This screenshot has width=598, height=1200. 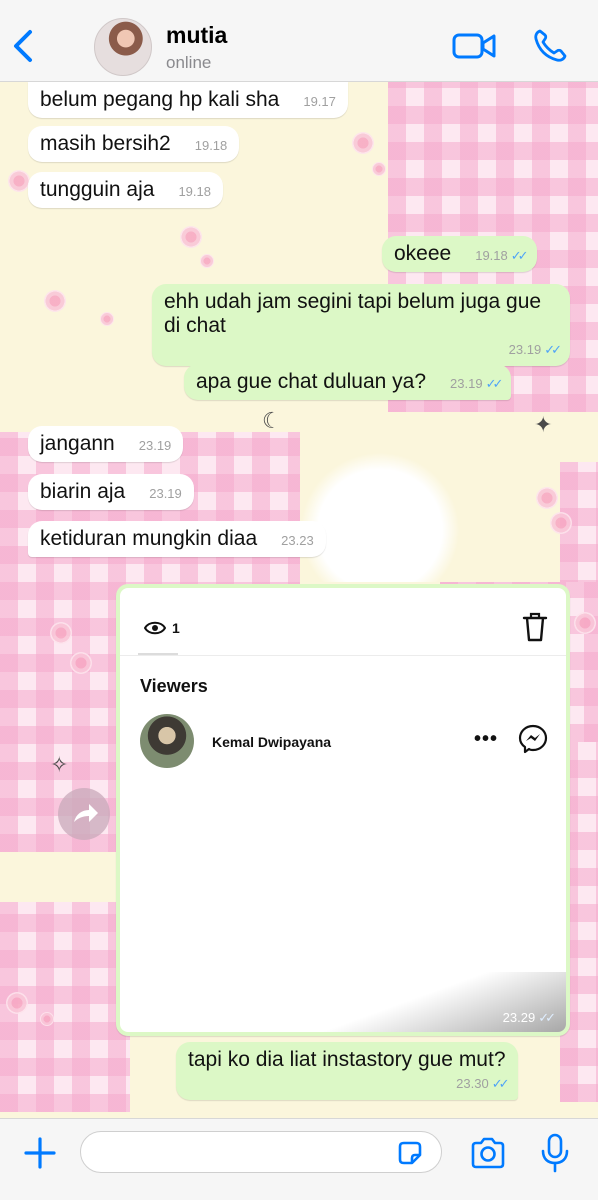 I want to click on composer-bar, so click(x=299, y=1159).